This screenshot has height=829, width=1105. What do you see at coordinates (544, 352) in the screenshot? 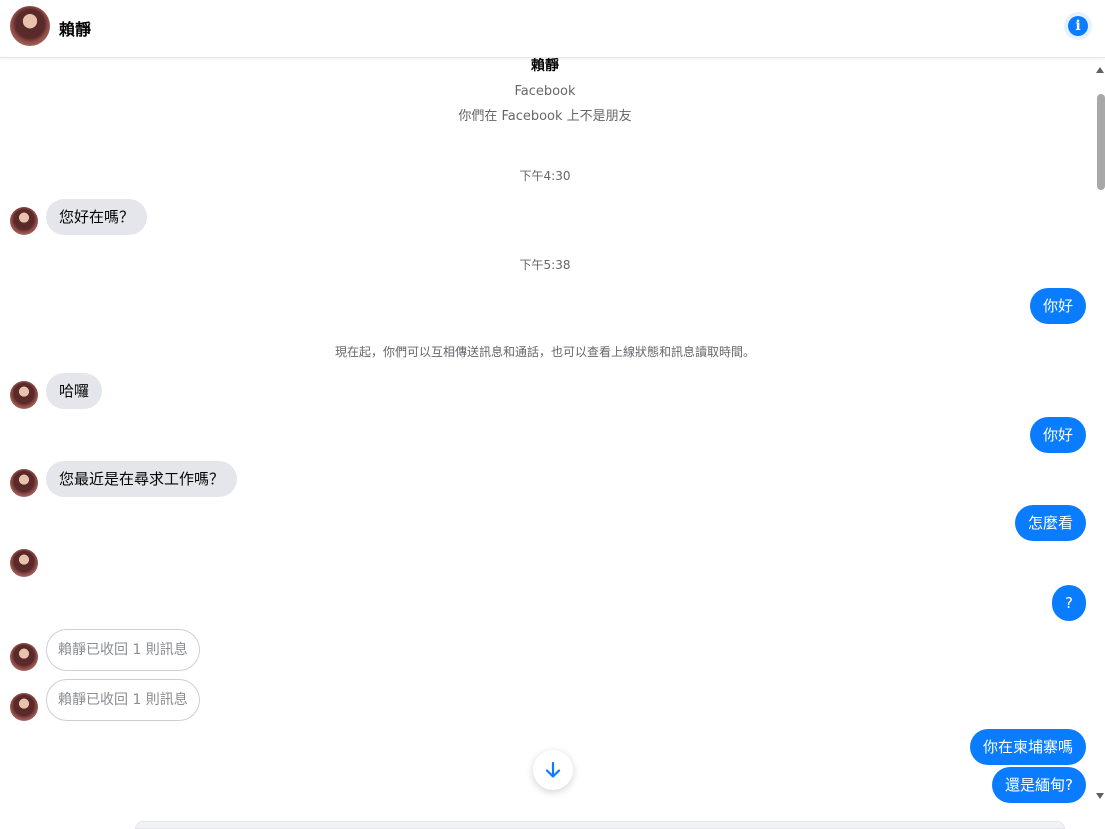
I see `system-notice: 現在起，你們可以互相傳送訊息和通話，也可以查看上線狀態和訊息讀取時間。` at bounding box center [544, 352].